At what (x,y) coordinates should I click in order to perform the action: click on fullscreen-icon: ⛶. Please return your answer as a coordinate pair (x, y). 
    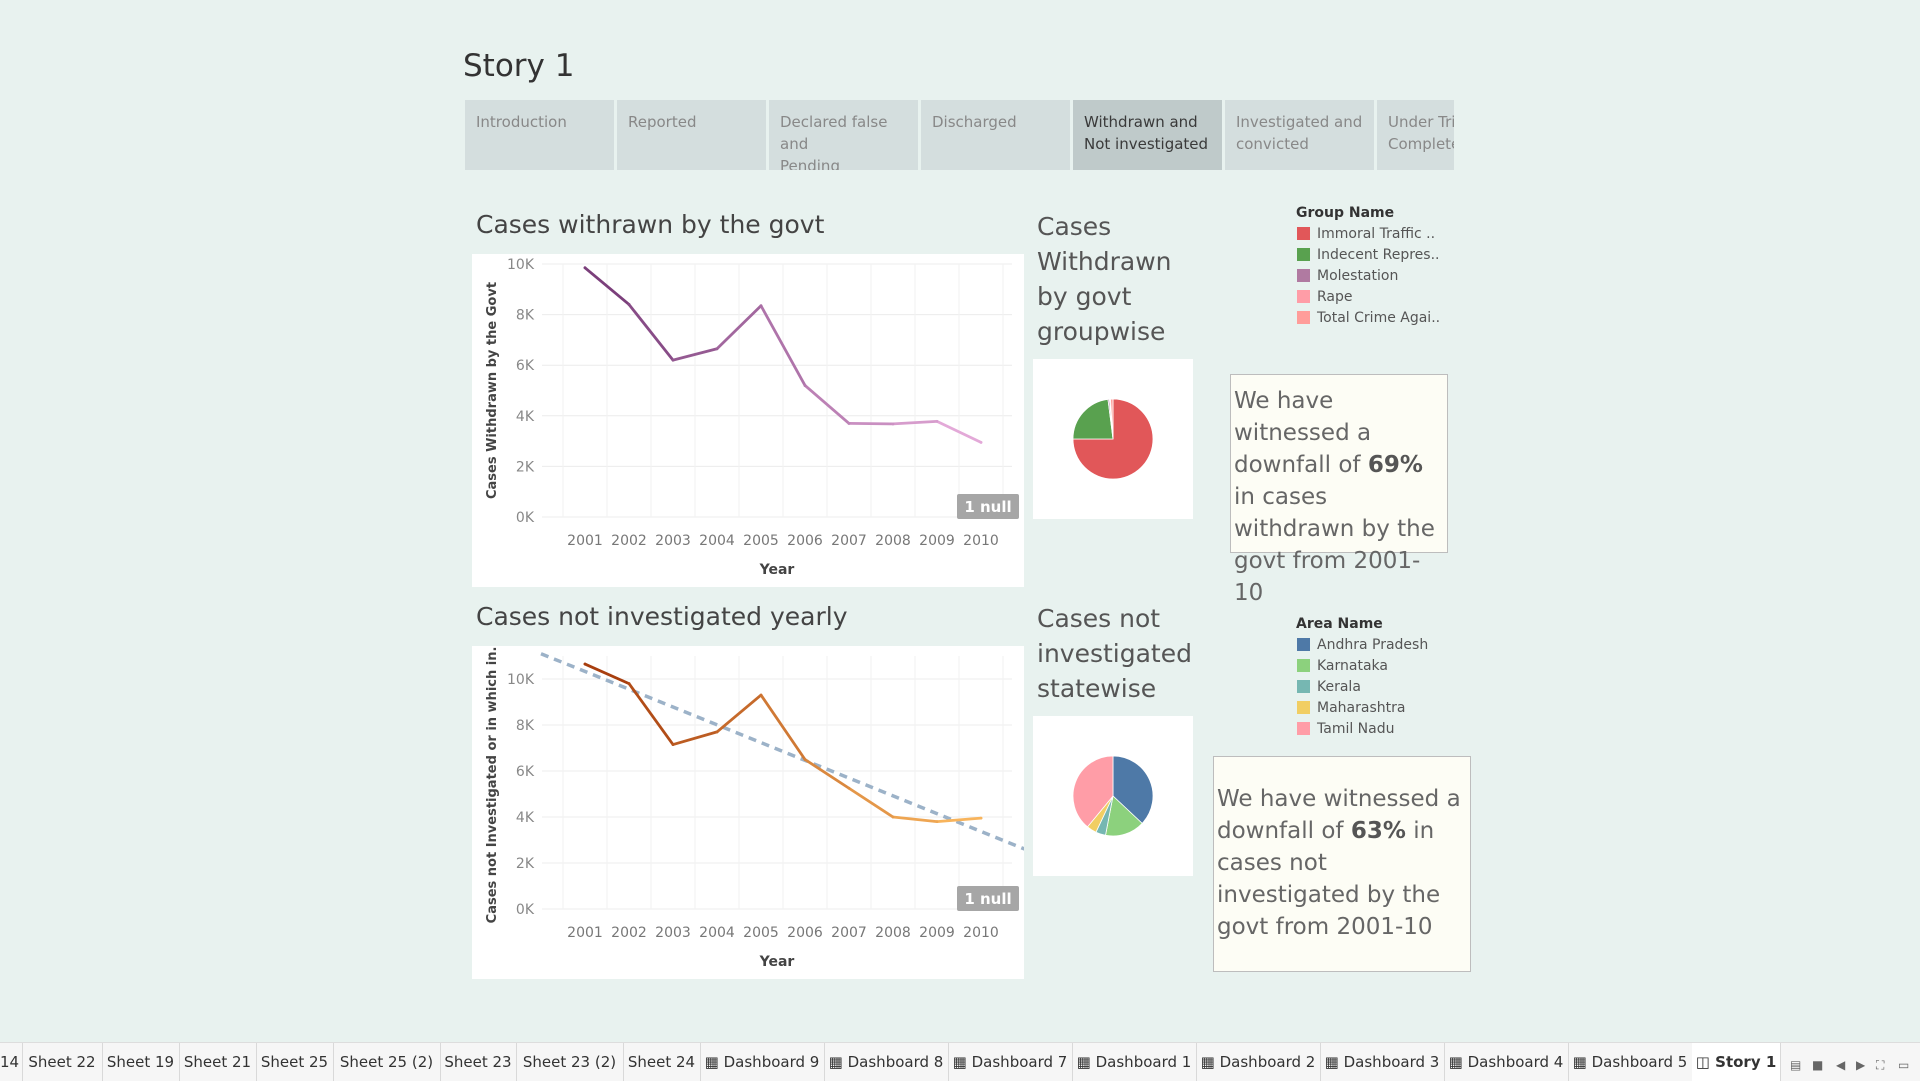
    Looking at the image, I should click on (1880, 1065).